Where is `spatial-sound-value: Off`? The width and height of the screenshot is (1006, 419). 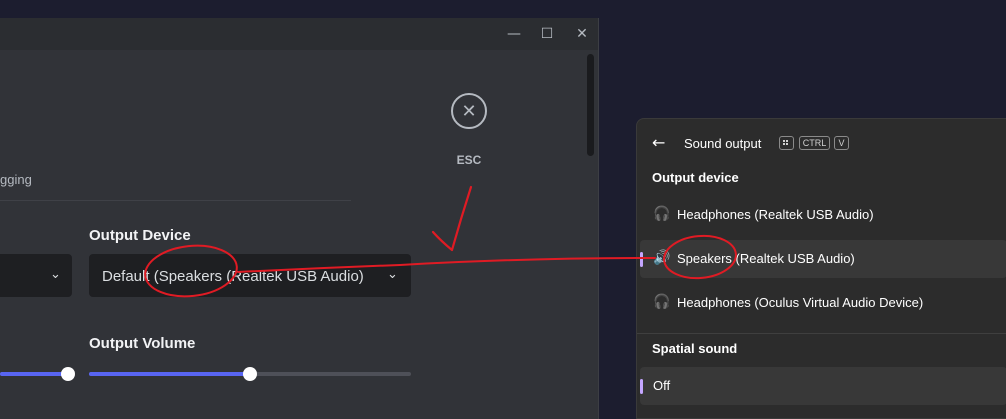 spatial-sound-value: Off is located at coordinates (662, 385).